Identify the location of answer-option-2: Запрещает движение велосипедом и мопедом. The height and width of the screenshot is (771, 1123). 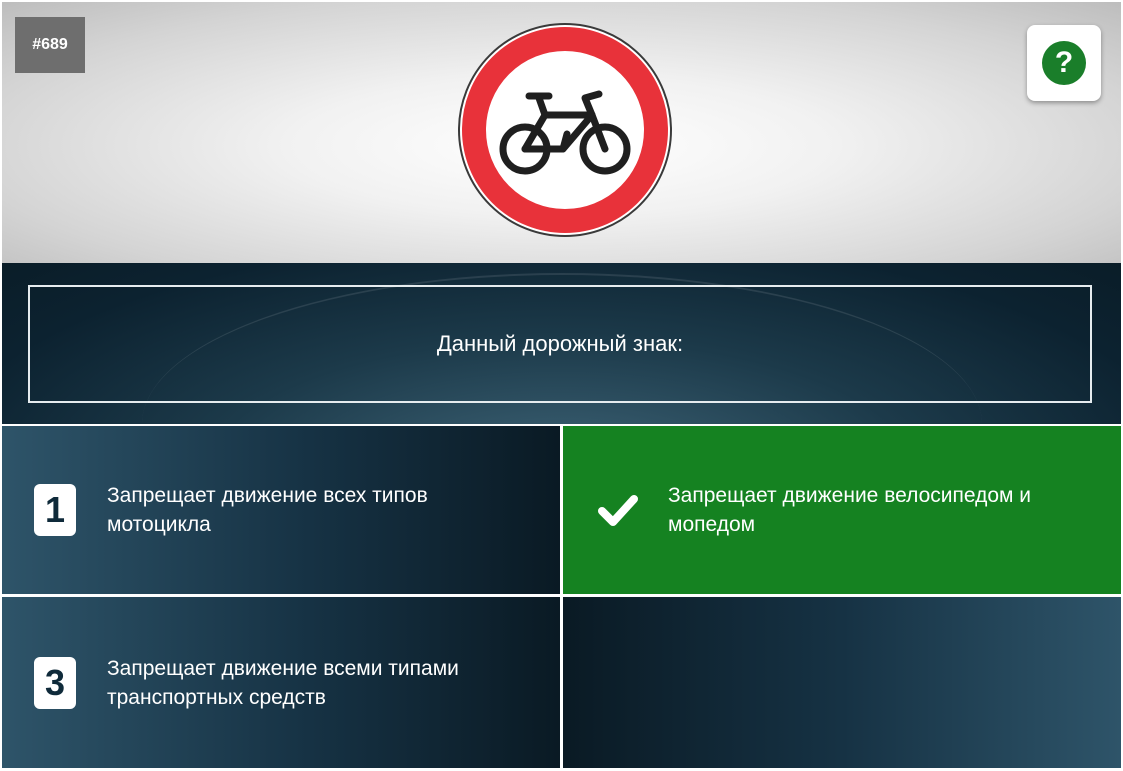
(842, 510).